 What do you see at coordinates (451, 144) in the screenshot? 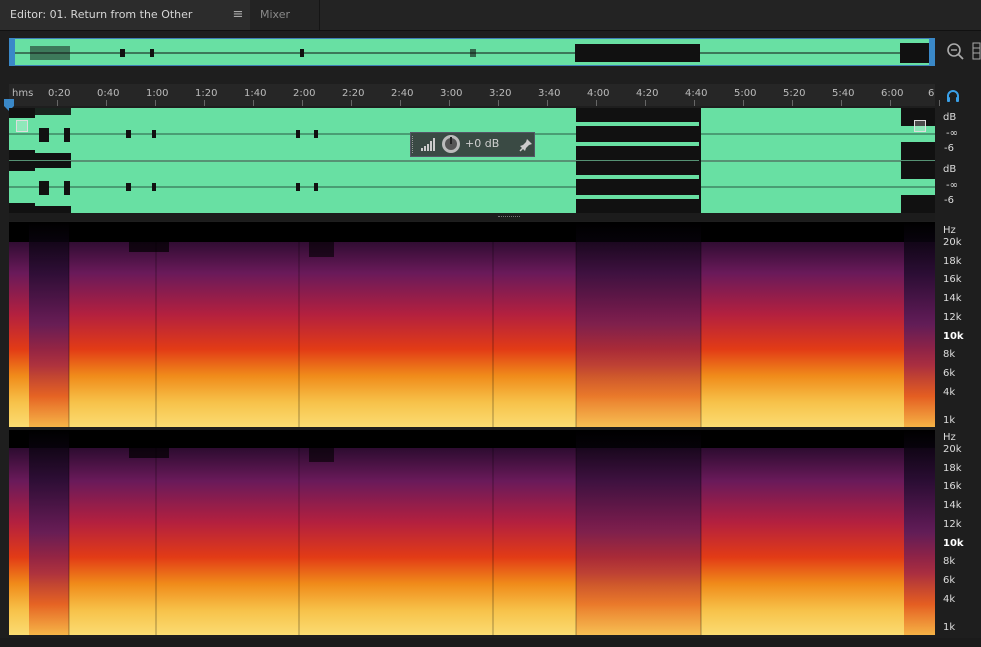
I see `gain-knob-icon` at bounding box center [451, 144].